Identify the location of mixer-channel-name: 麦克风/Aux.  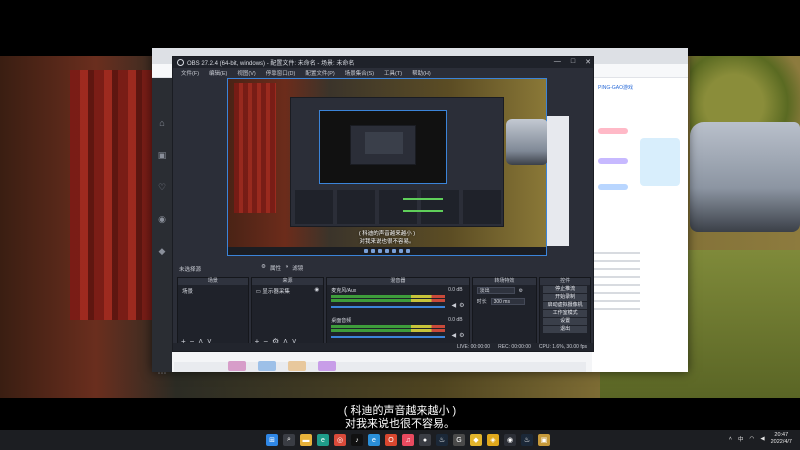
(344, 291).